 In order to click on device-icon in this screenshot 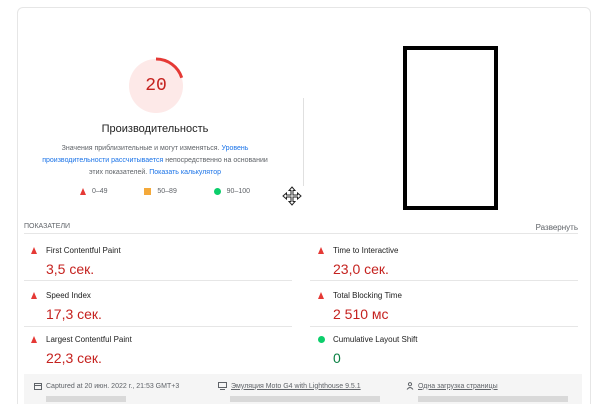, I will do `click(222, 386)`.